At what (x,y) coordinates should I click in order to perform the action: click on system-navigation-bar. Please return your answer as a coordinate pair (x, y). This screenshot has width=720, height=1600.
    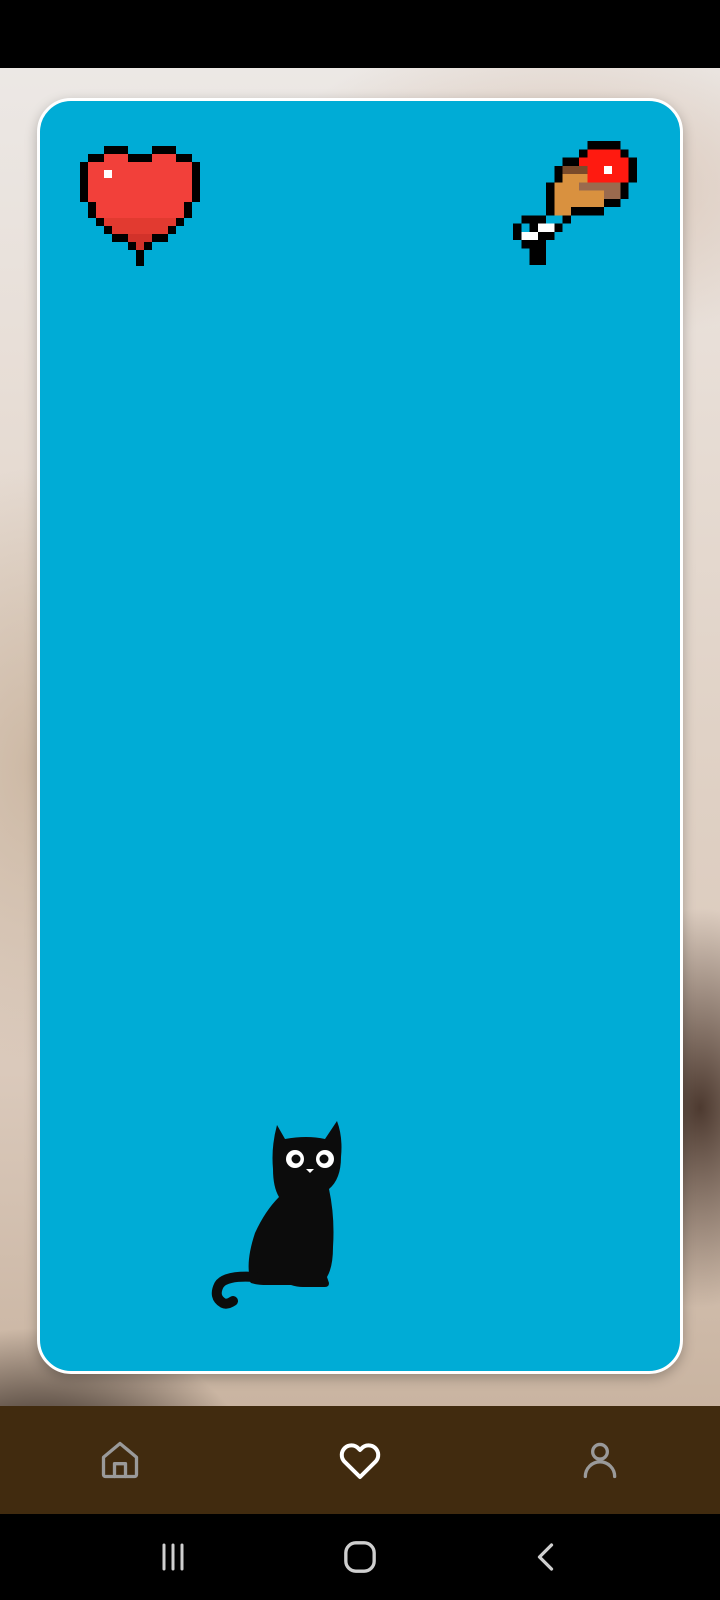
    Looking at the image, I should click on (360, 1557).